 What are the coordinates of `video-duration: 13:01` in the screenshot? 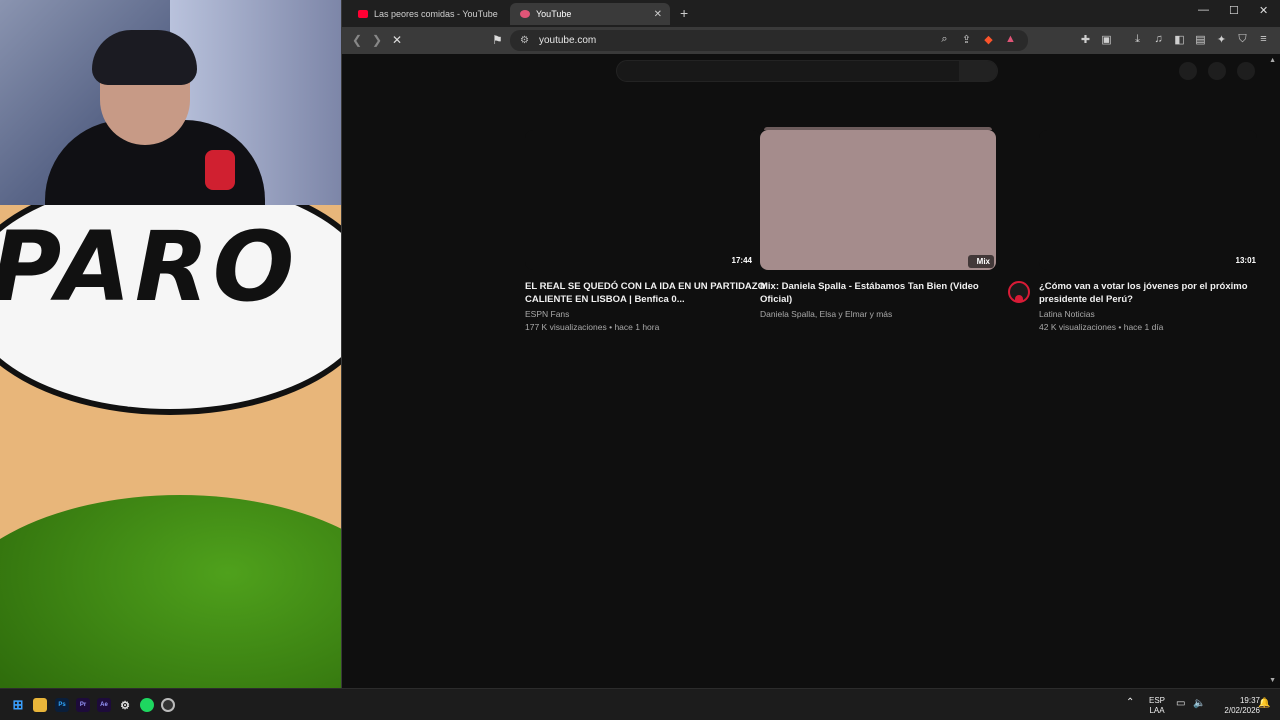 It's located at (1245, 260).